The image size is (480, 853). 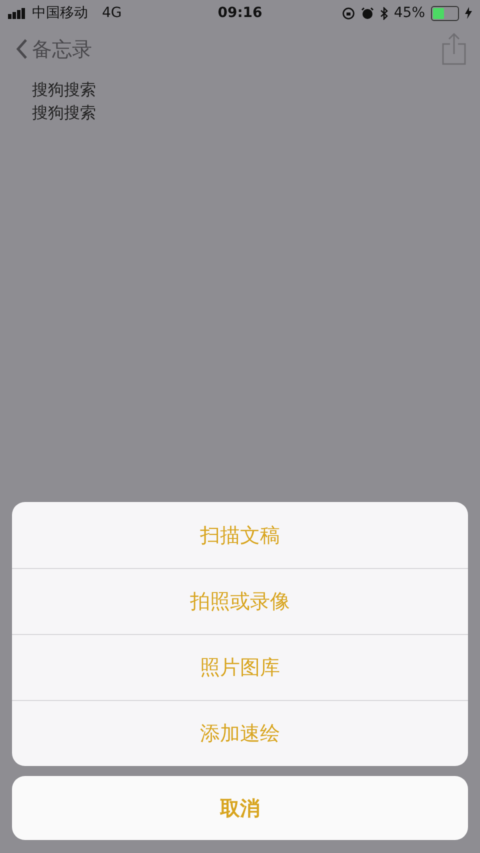 What do you see at coordinates (62, 49) in the screenshot?
I see `back-link: 备忘录` at bounding box center [62, 49].